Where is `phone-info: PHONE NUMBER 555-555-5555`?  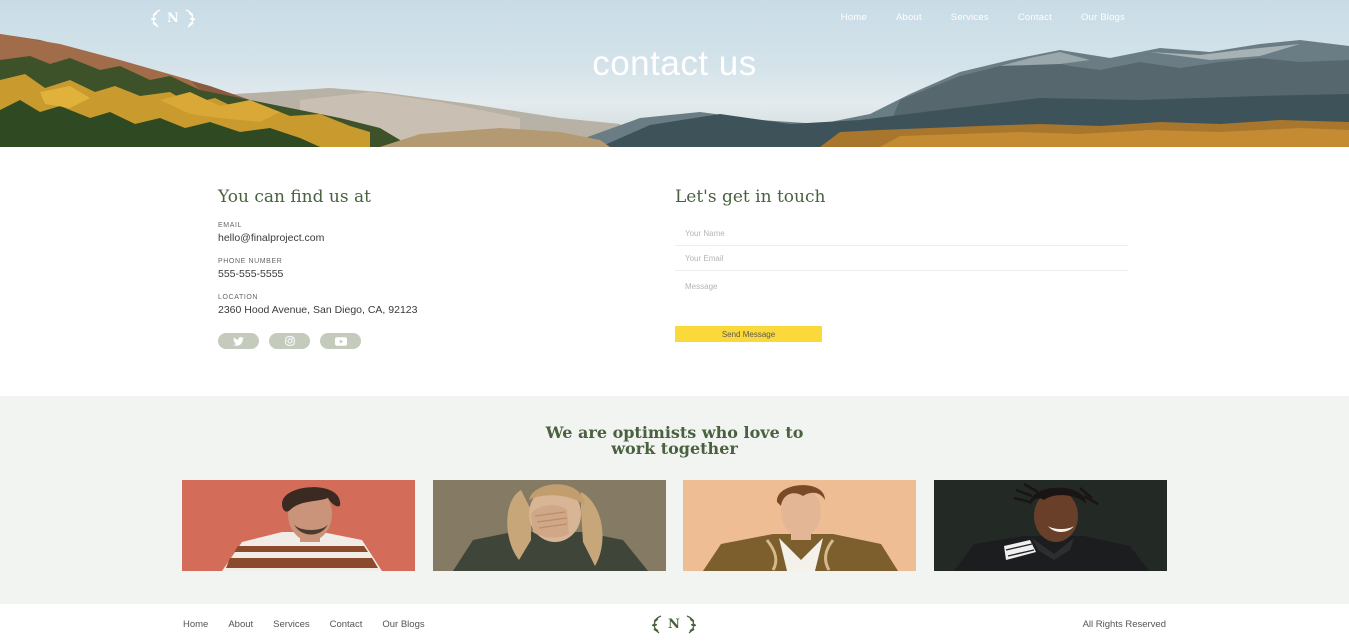
phone-info: PHONE NUMBER 555-555-5555 is located at coordinates (408, 269).